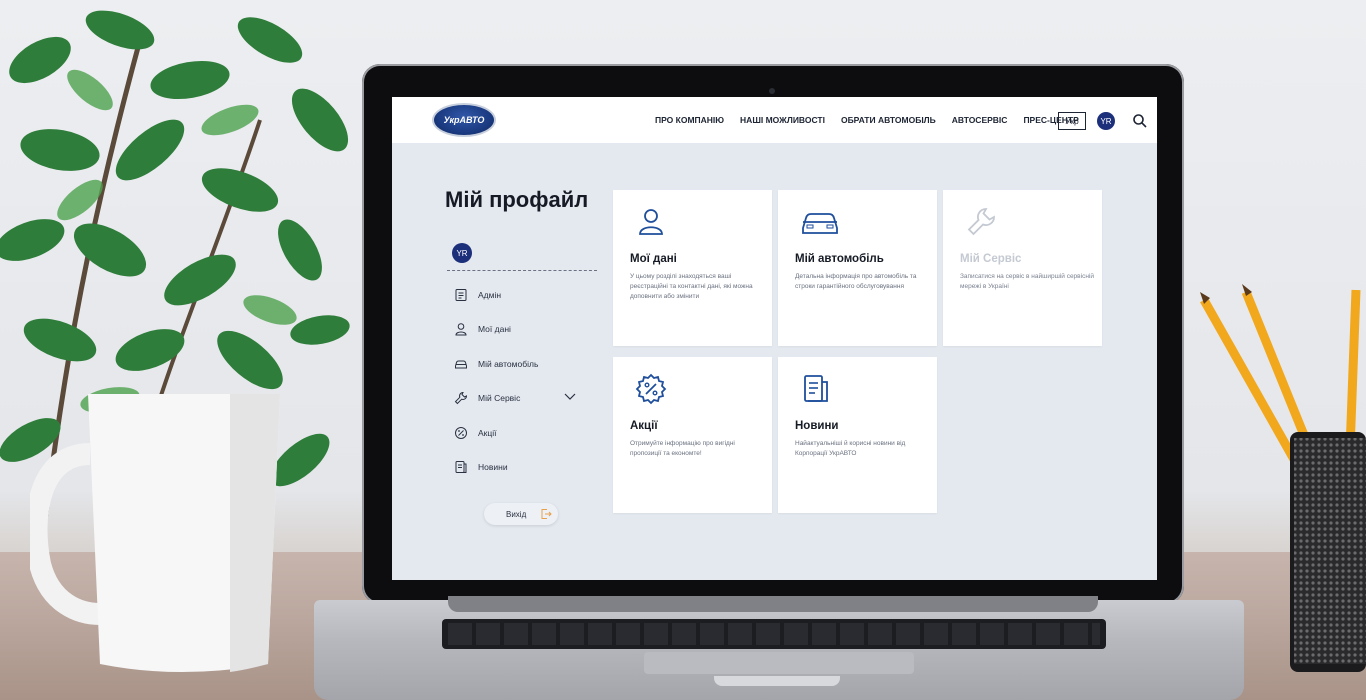  I want to click on card-title: Новини, so click(817, 426).